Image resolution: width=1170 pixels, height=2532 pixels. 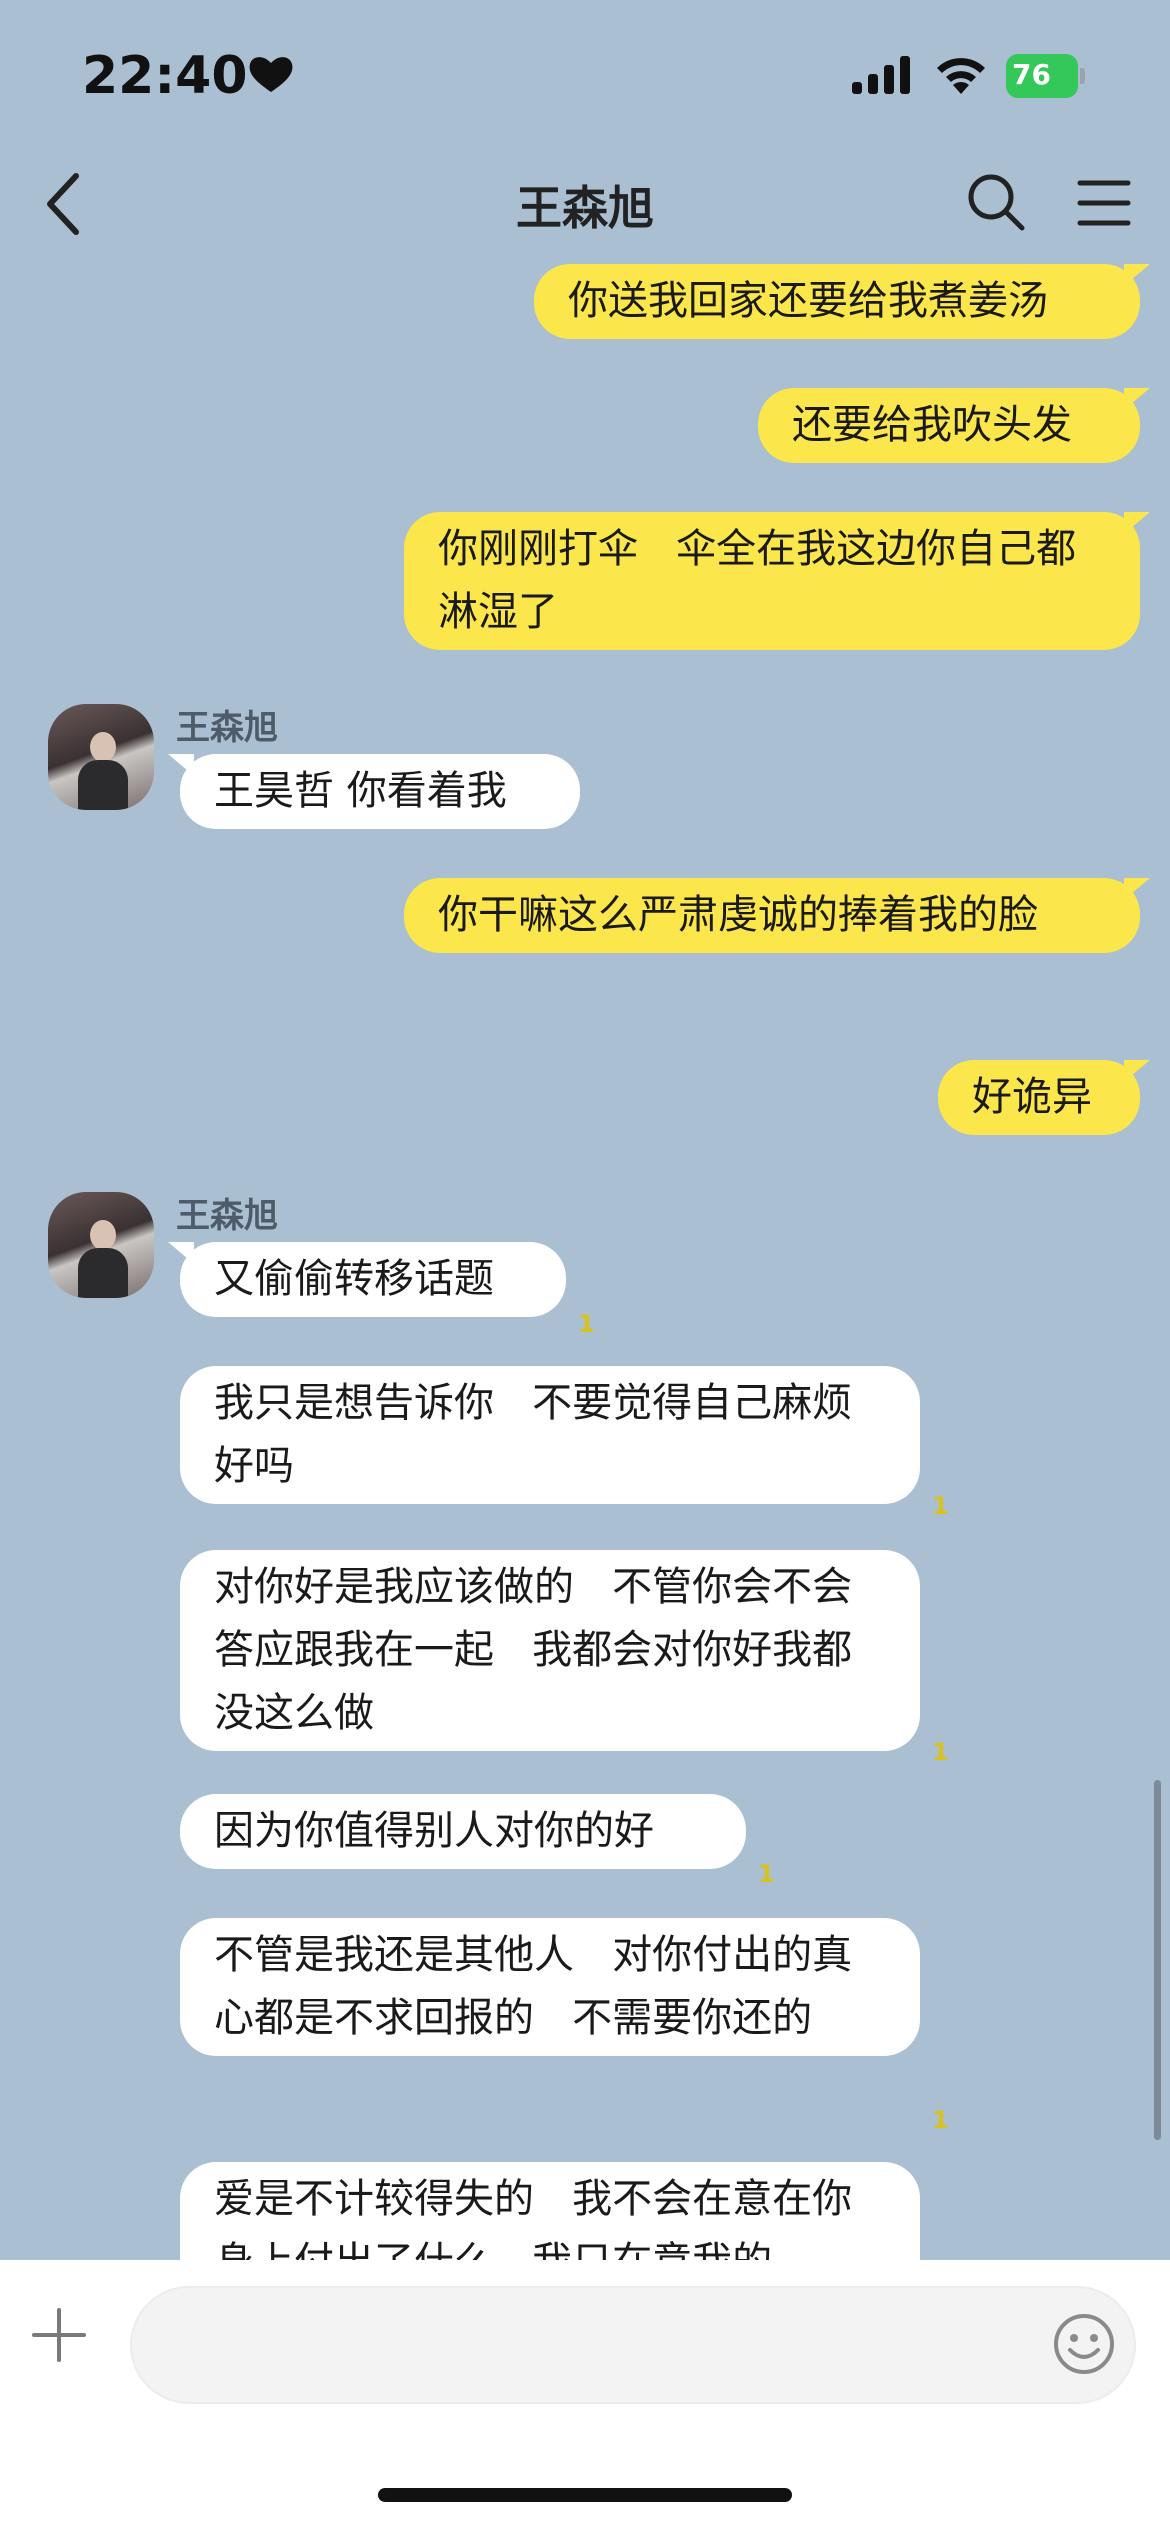 I want to click on battery-icon: 76, so click(x=1045, y=76).